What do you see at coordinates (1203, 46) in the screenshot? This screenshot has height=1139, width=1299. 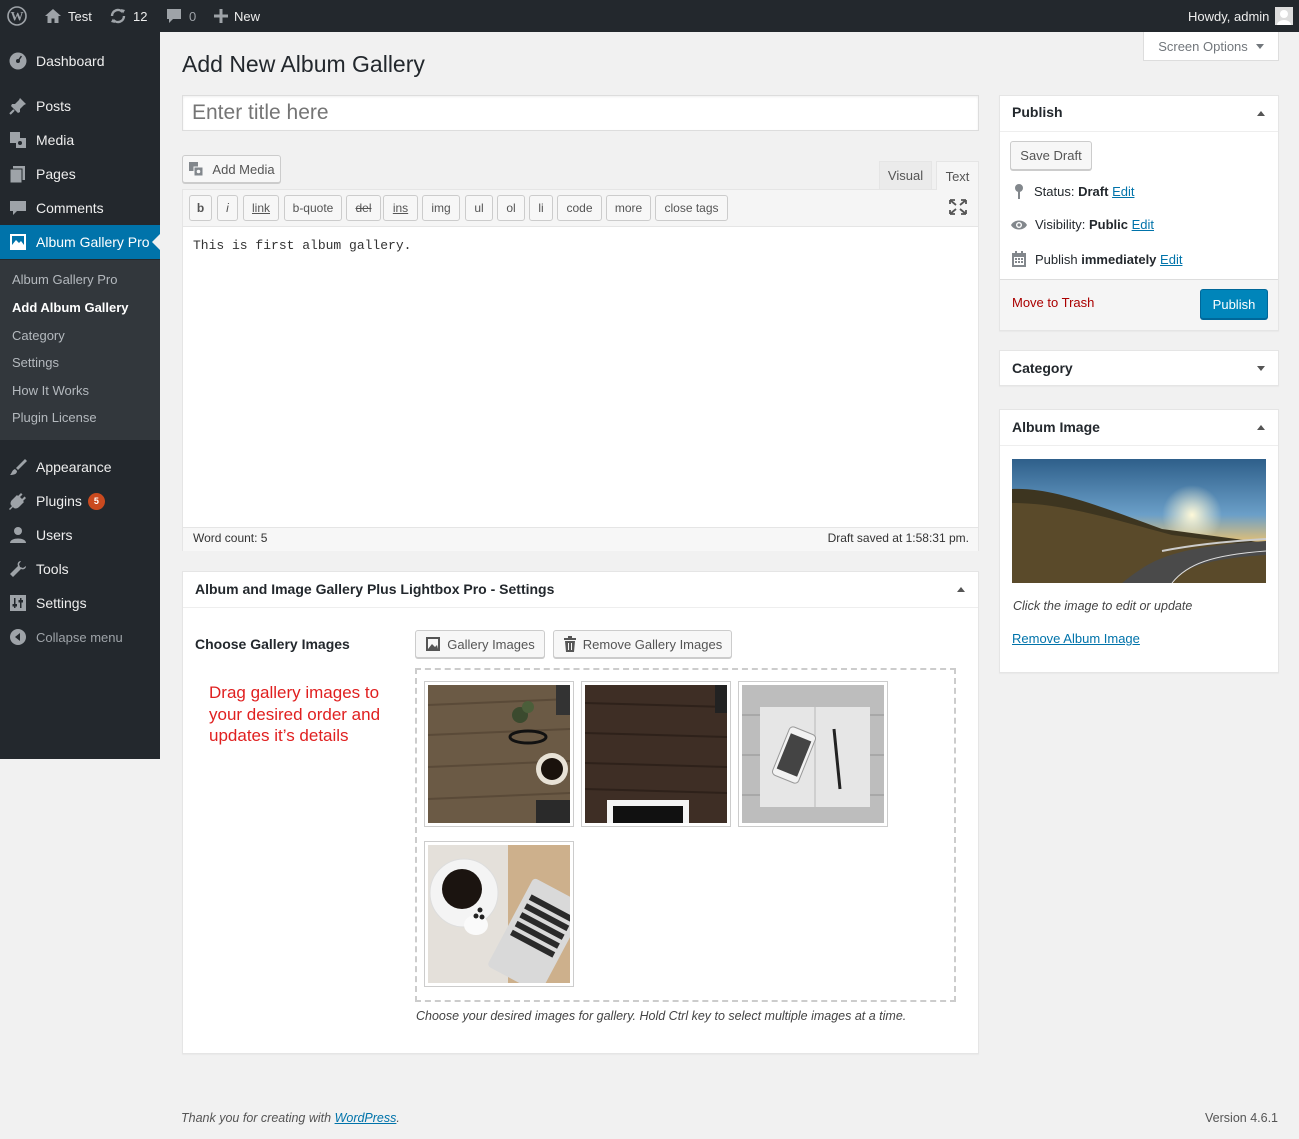 I see `screen-options-label: Screen Options` at bounding box center [1203, 46].